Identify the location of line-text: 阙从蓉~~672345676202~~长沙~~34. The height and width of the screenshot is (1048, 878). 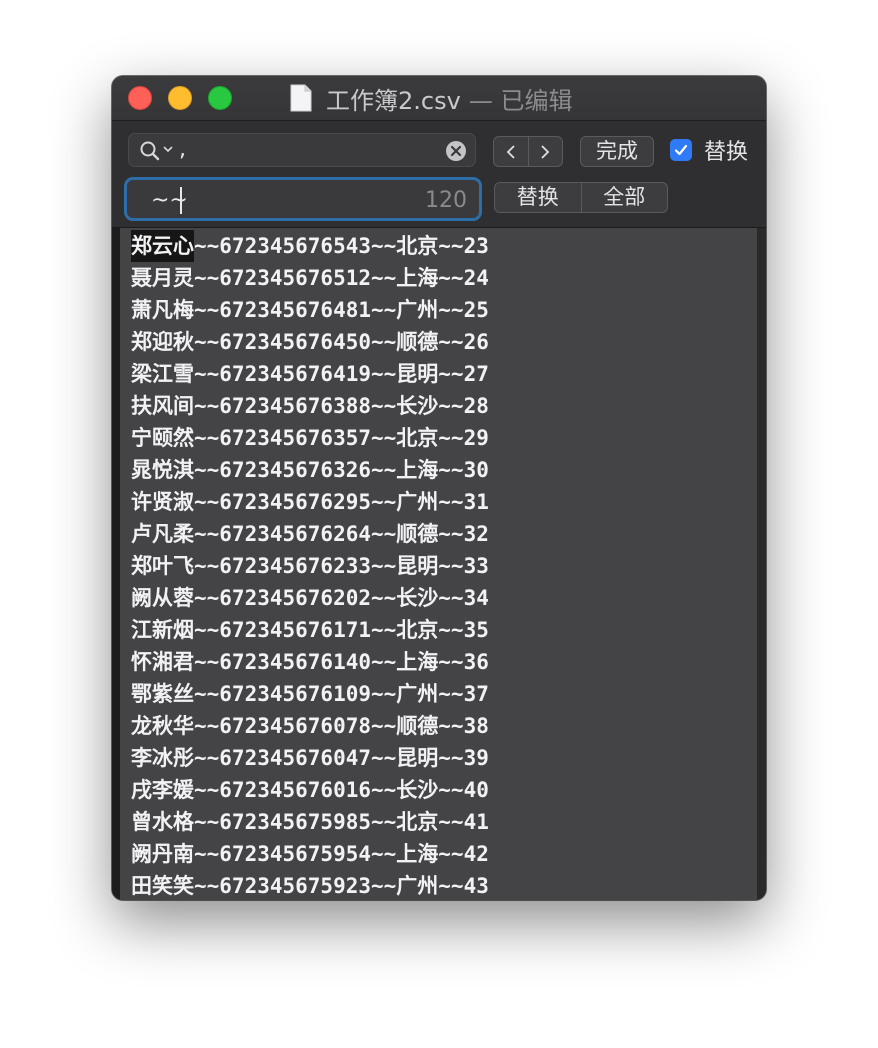
(310, 598).